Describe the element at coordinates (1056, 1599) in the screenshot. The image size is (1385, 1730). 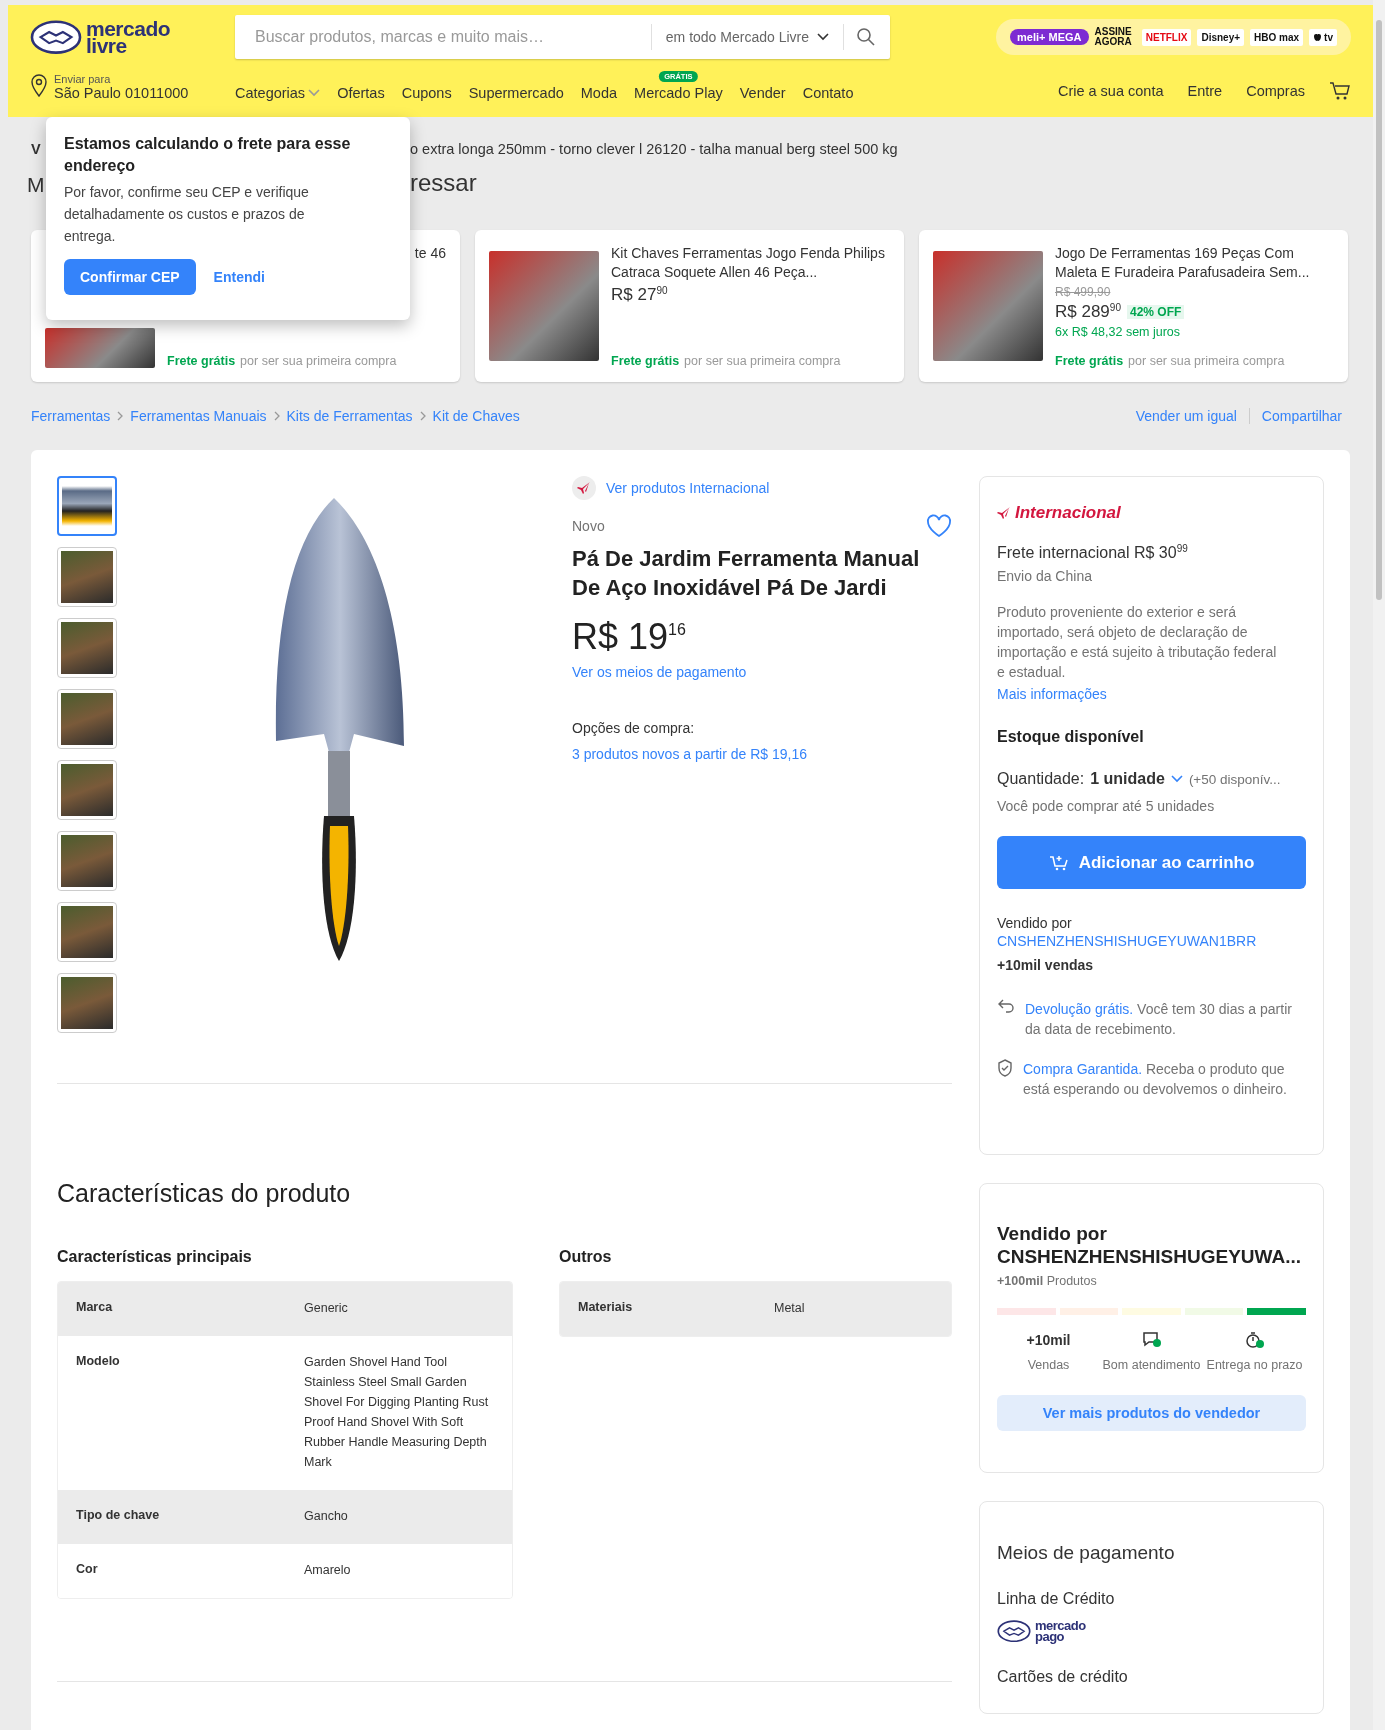
I see `credit-line-label: Linha de Crédito` at that location.